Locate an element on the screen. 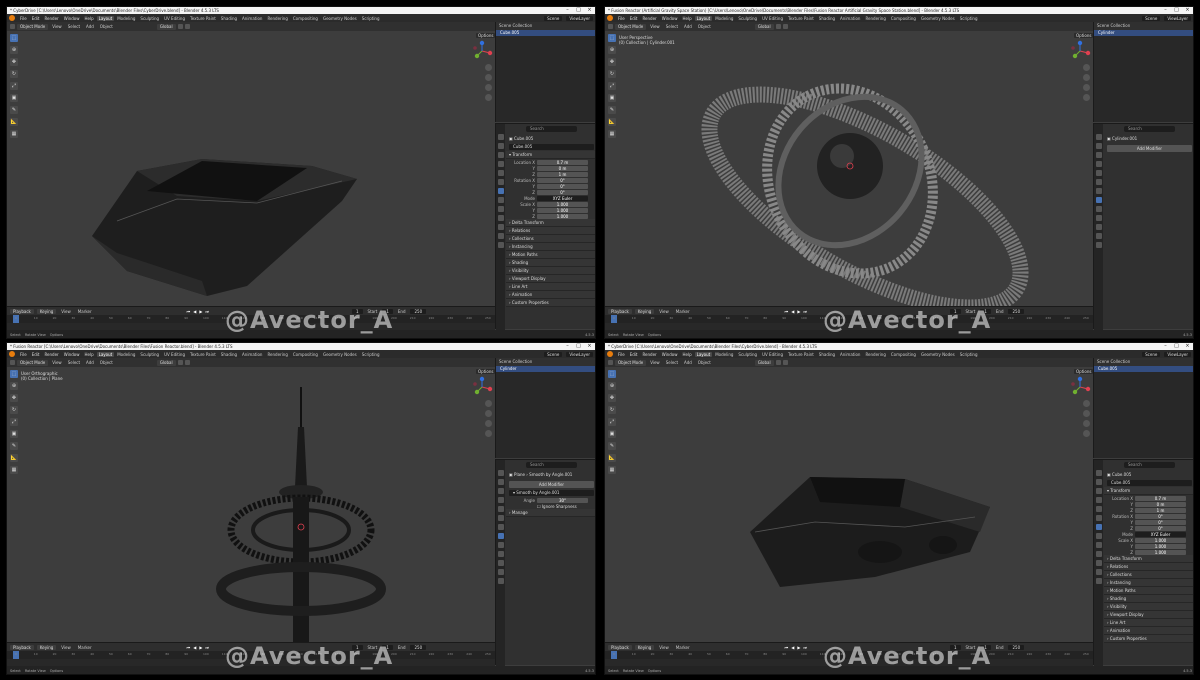 This screenshot has height=680, width=1200. scale-y-field: 1.000 is located at coordinates (562, 210).